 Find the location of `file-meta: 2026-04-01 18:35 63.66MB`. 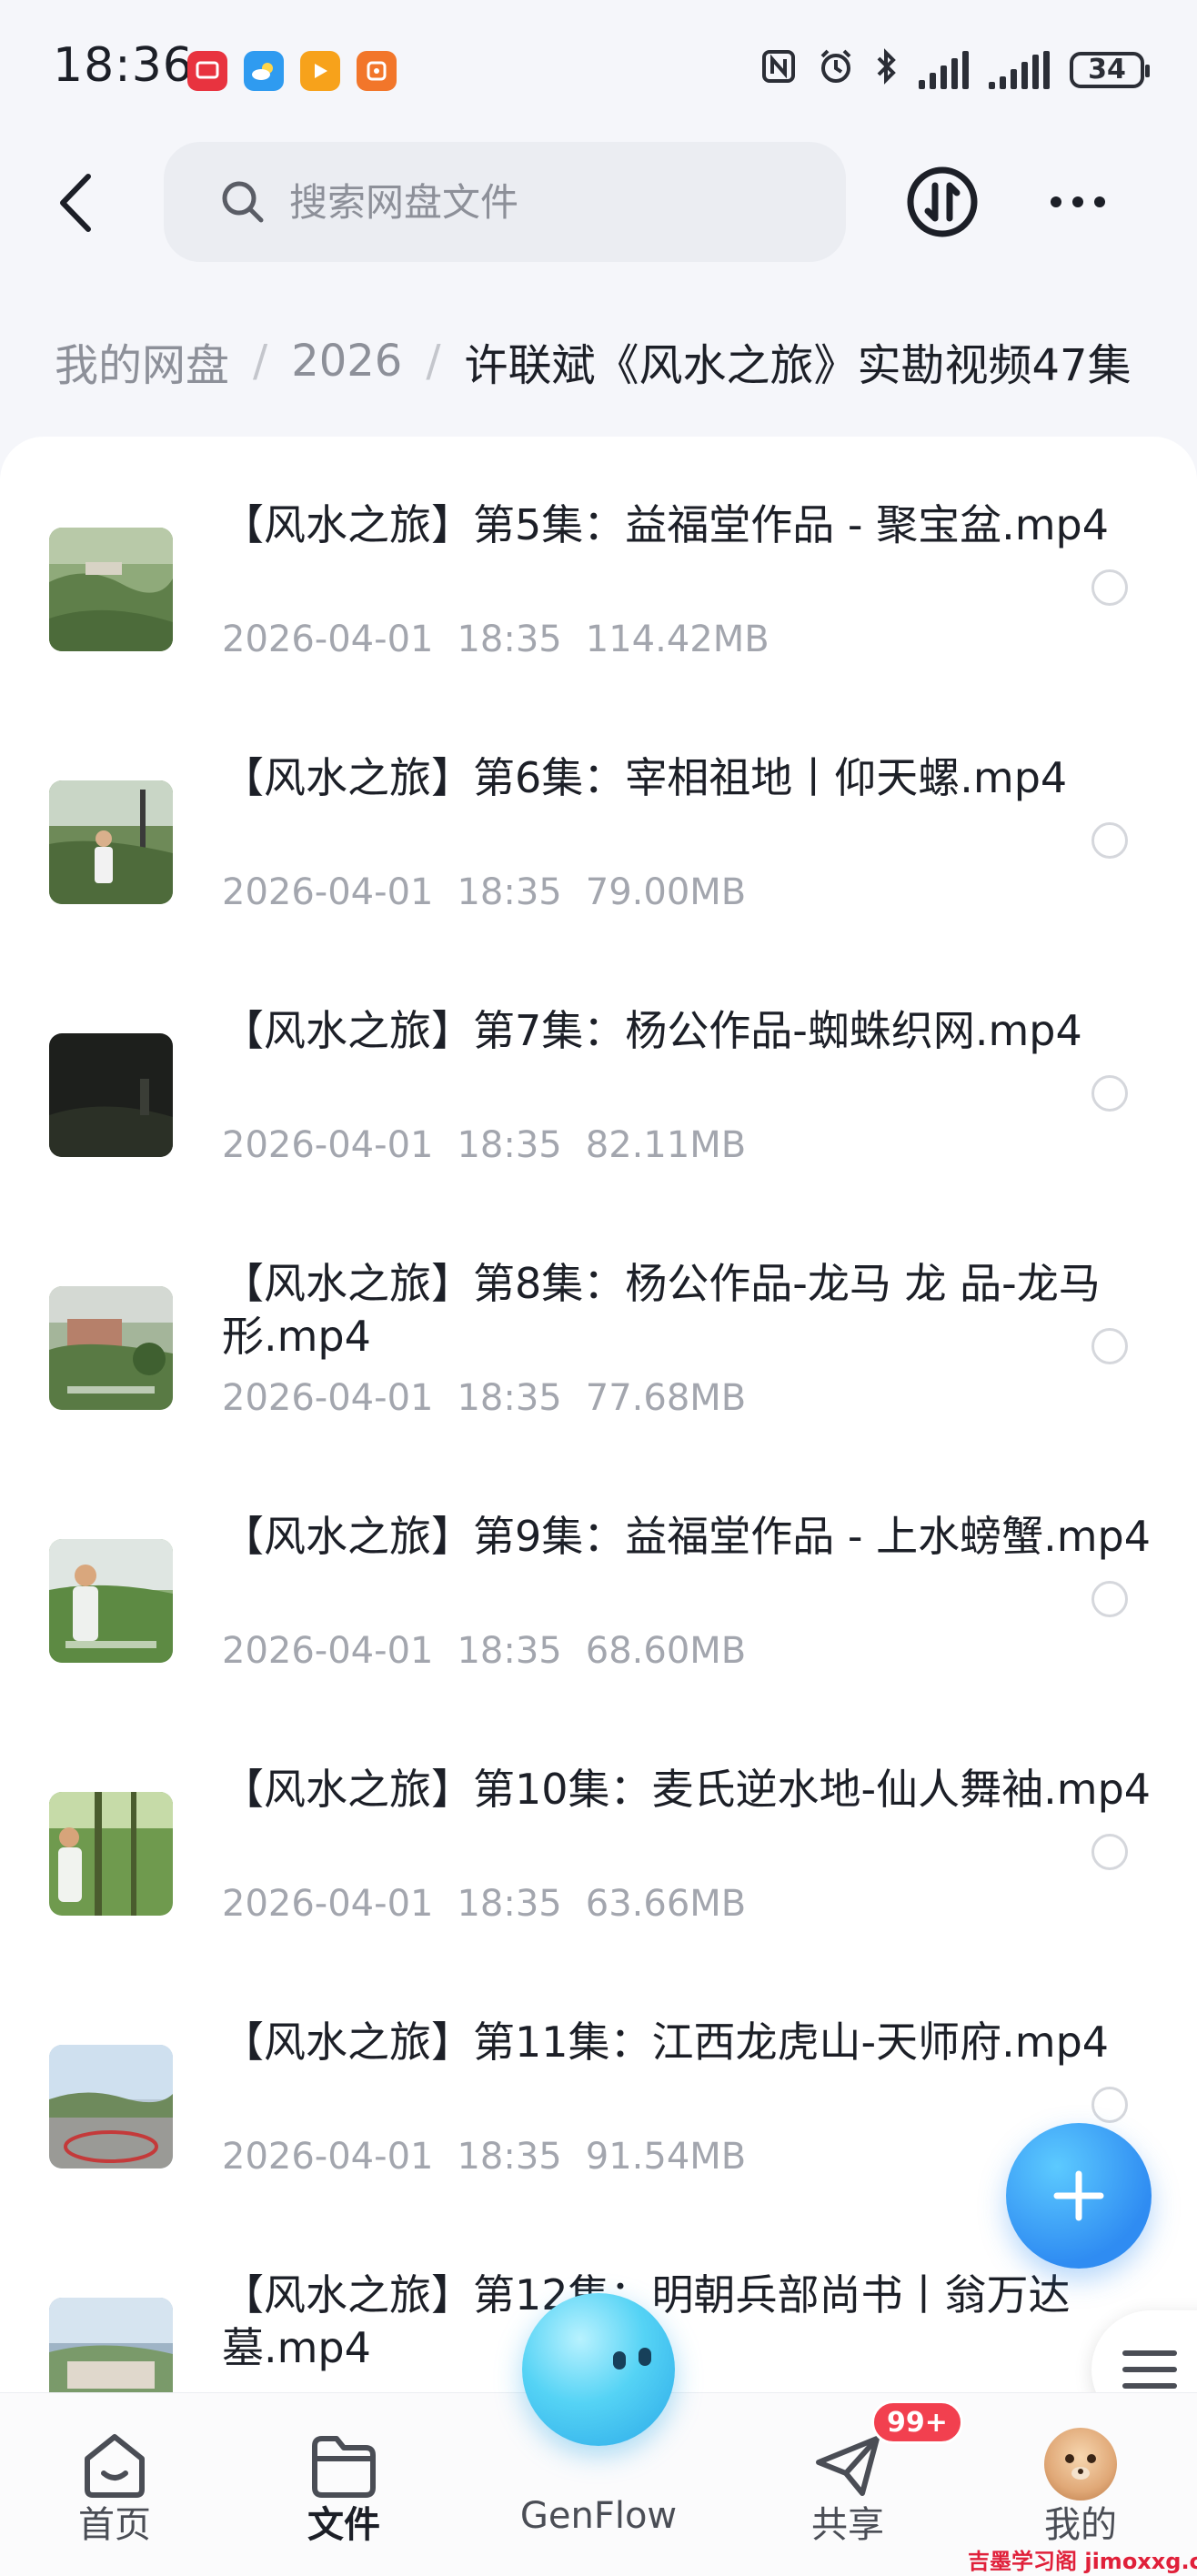

file-meta: 2026-04-01 18:35 63.66MB is located at coordinates (496, 1904).